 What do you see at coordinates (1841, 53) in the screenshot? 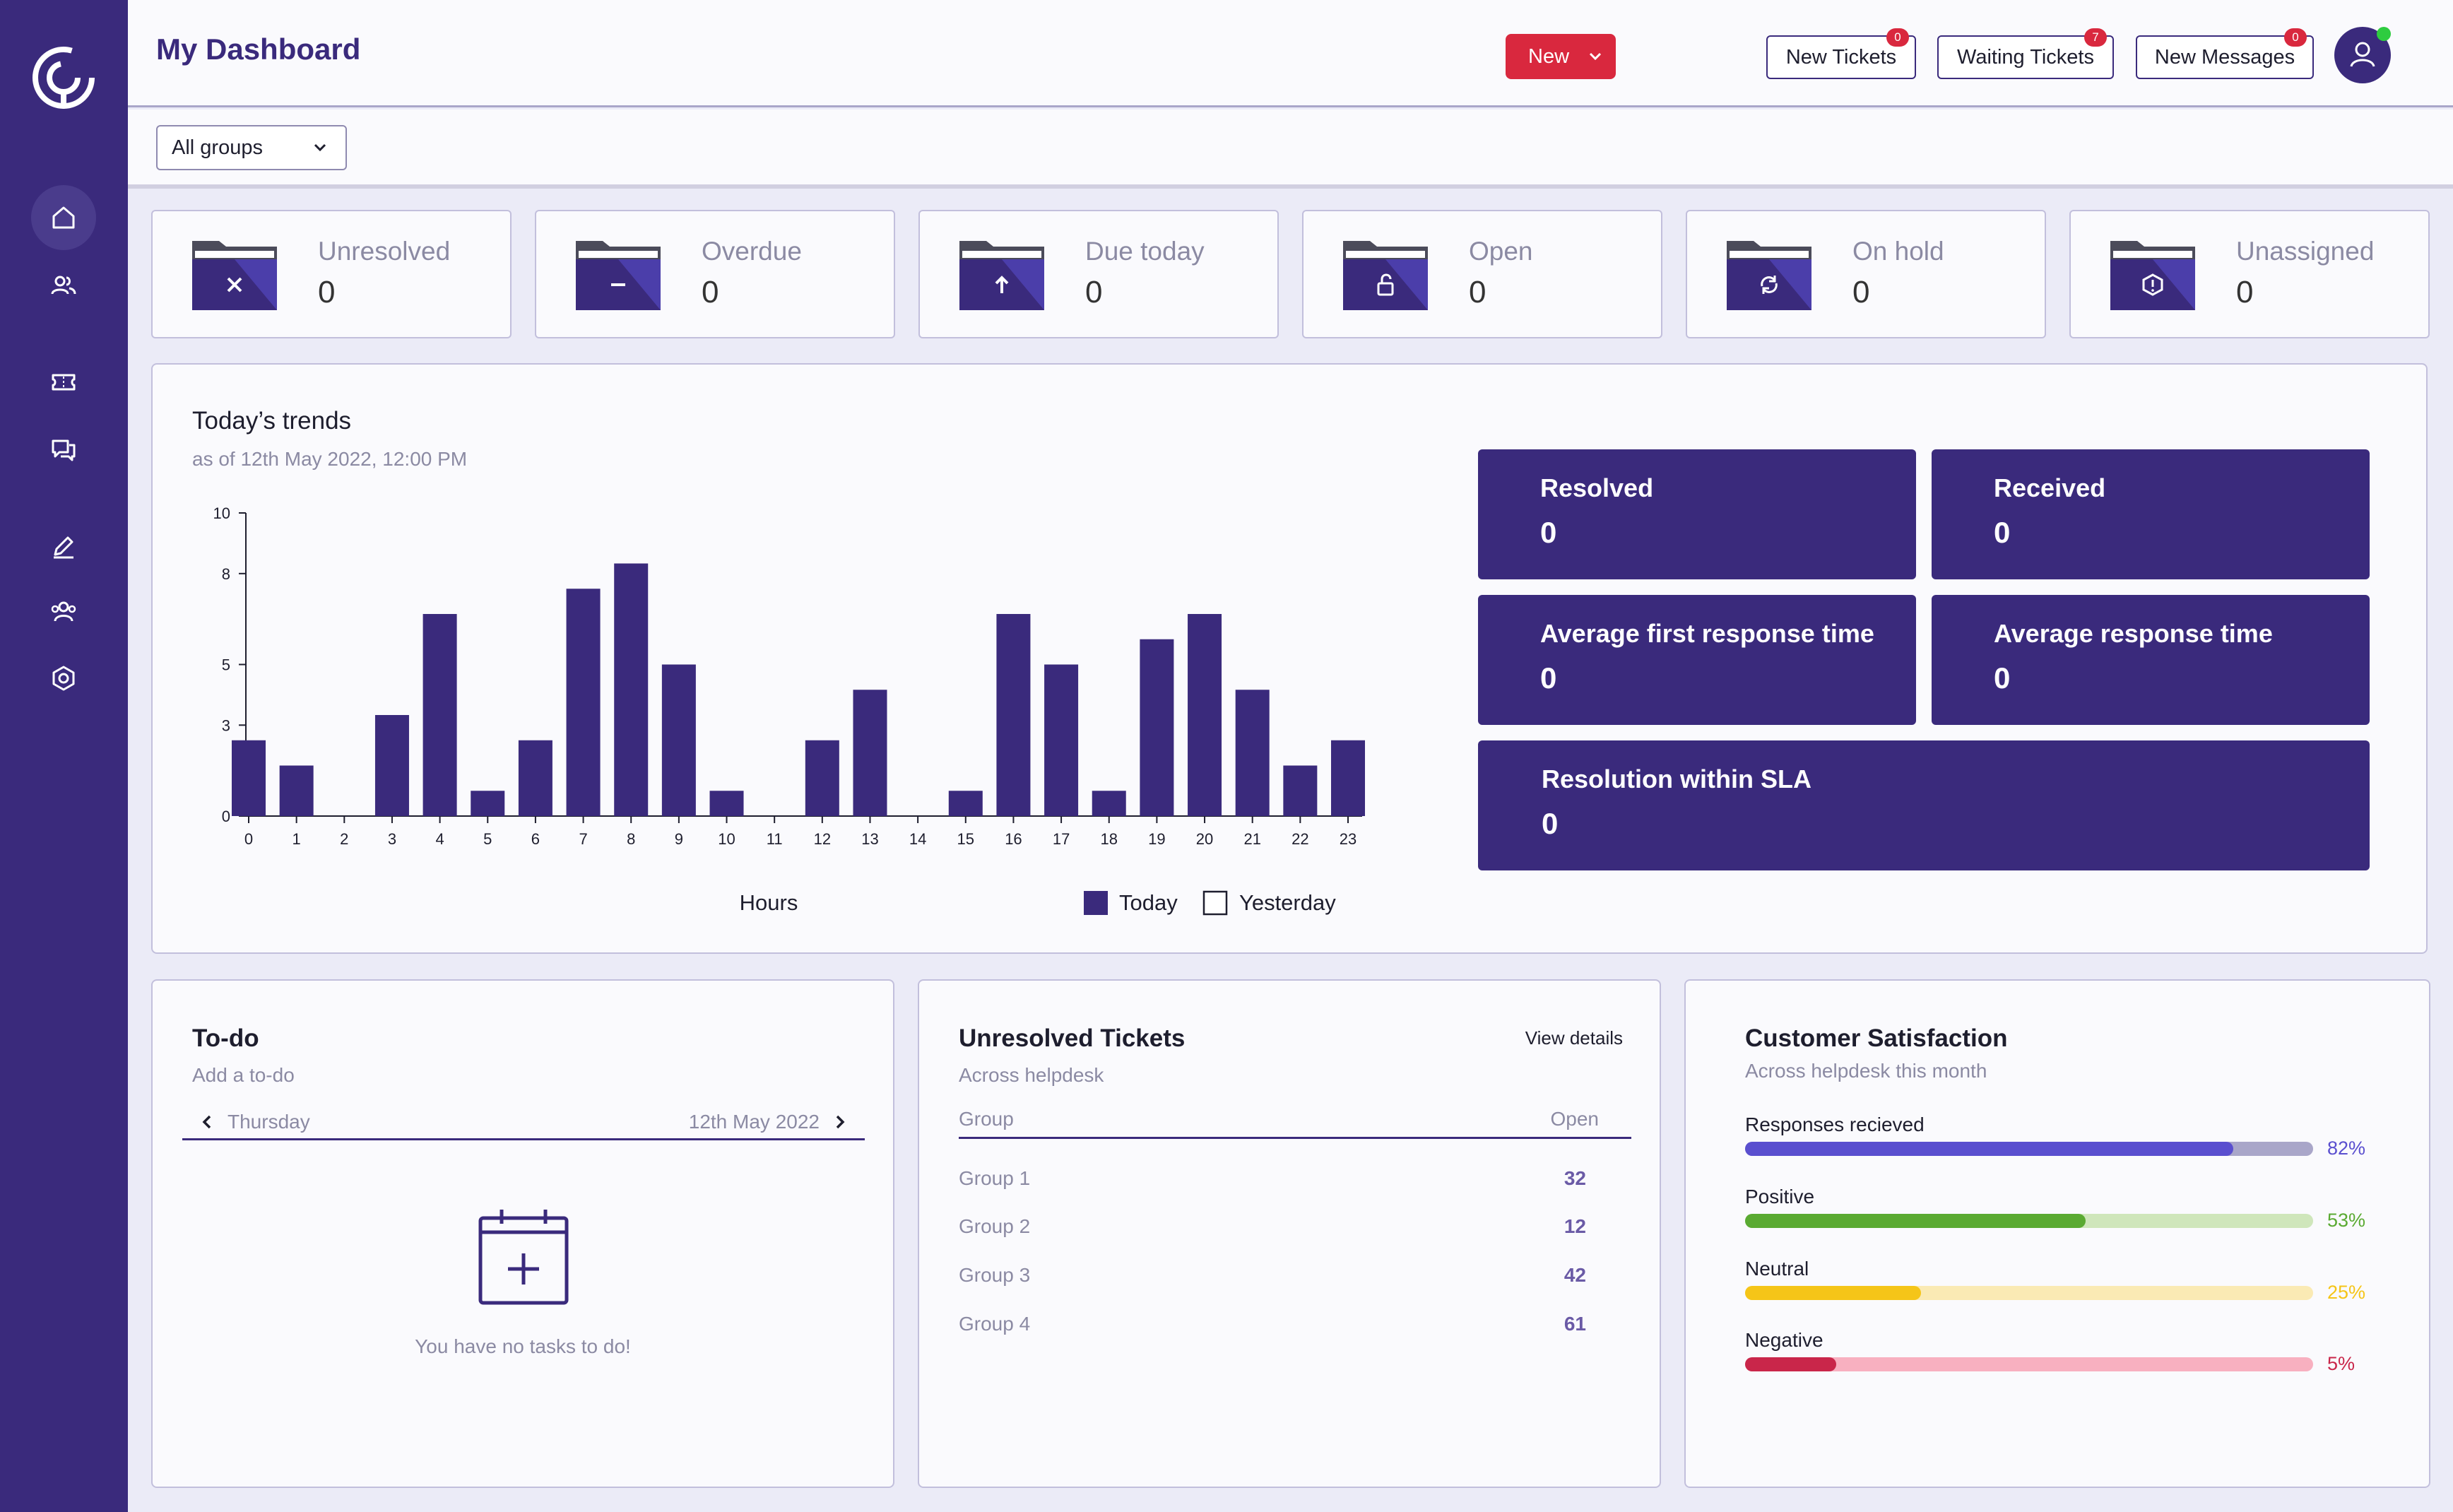
I see `new-tickets-button: New Tickets 0` at bounding box center [1841, 53].